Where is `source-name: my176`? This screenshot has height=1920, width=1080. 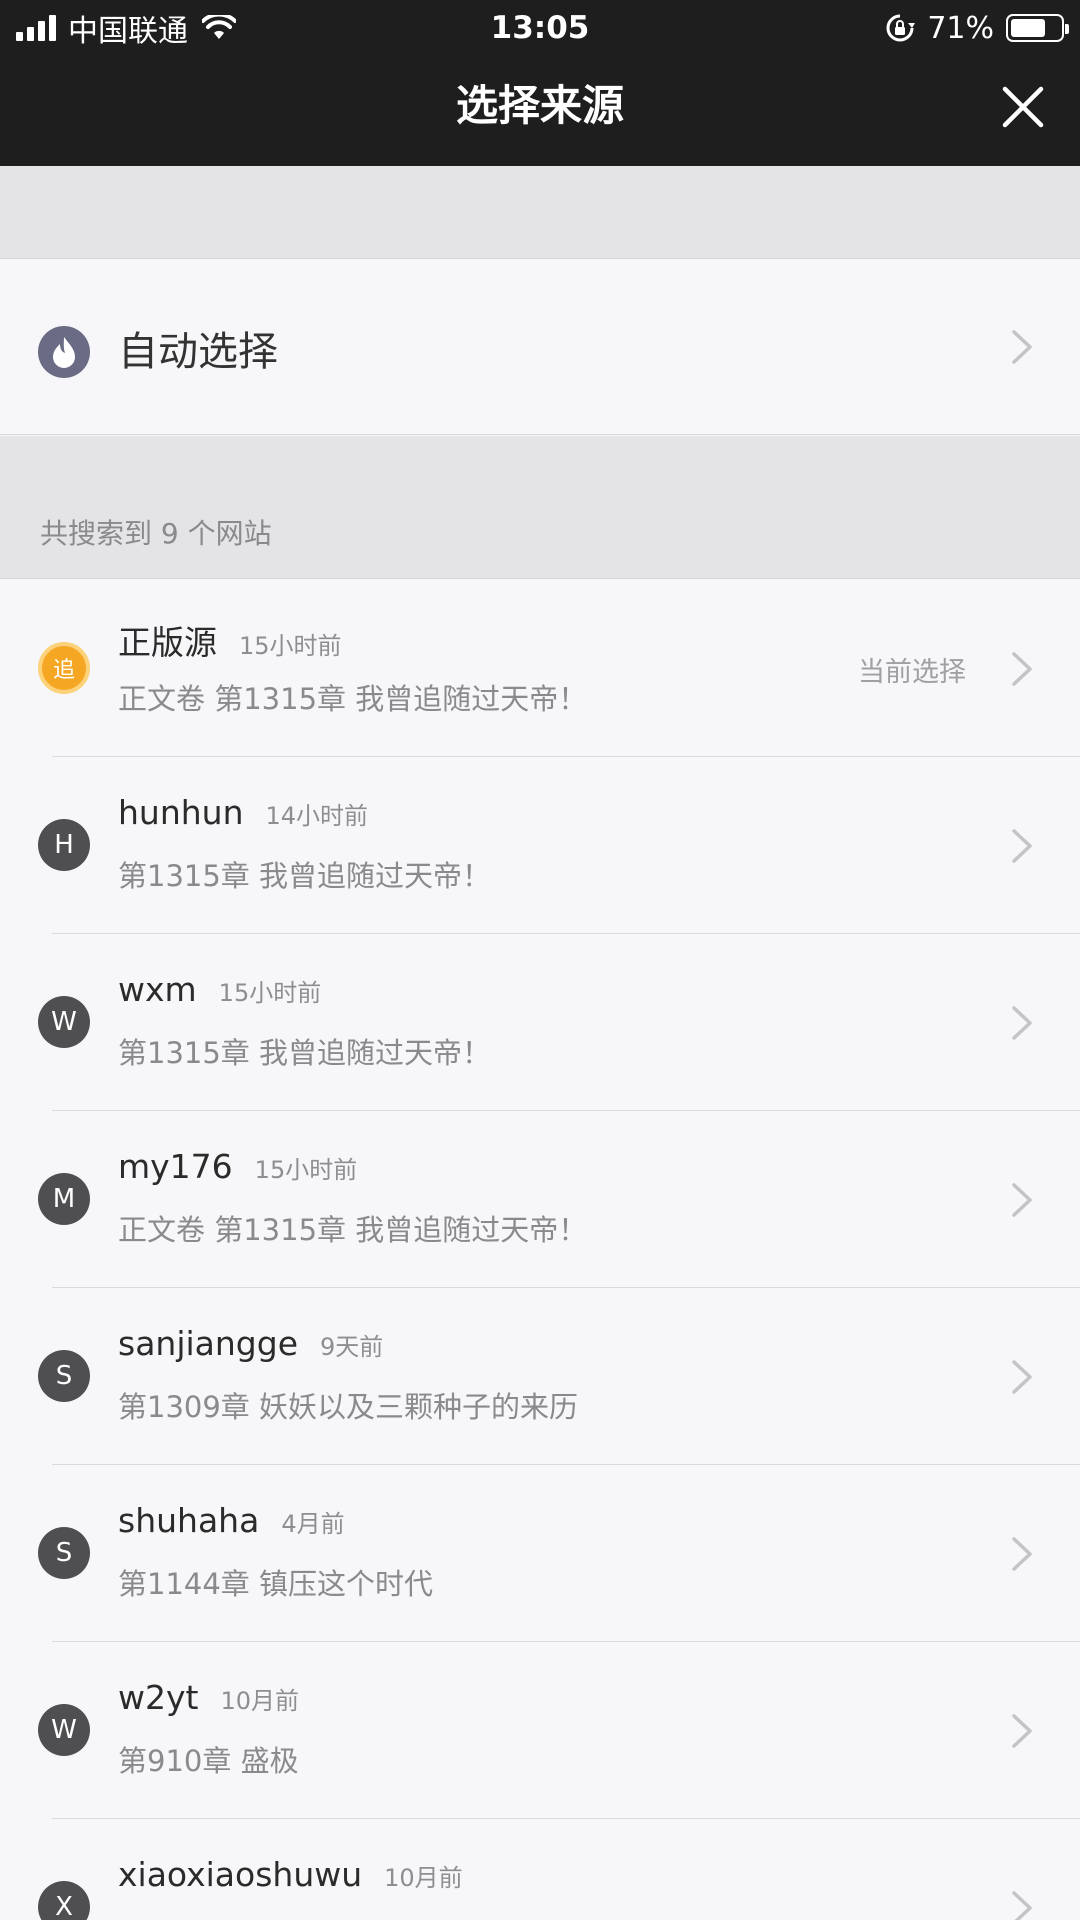
source-name: my176 is located at coordinates (175, 1166).